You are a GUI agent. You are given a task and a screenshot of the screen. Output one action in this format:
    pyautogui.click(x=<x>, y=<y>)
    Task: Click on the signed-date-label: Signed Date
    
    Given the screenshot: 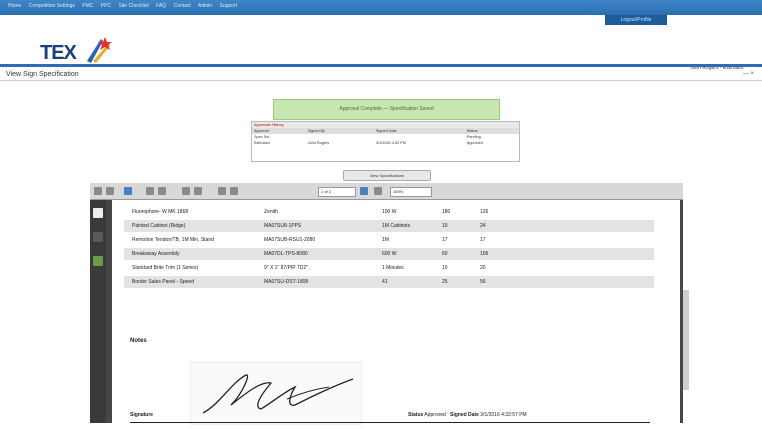 What is the action you would take?
    pyautogui.click(x=464, y=415)
    